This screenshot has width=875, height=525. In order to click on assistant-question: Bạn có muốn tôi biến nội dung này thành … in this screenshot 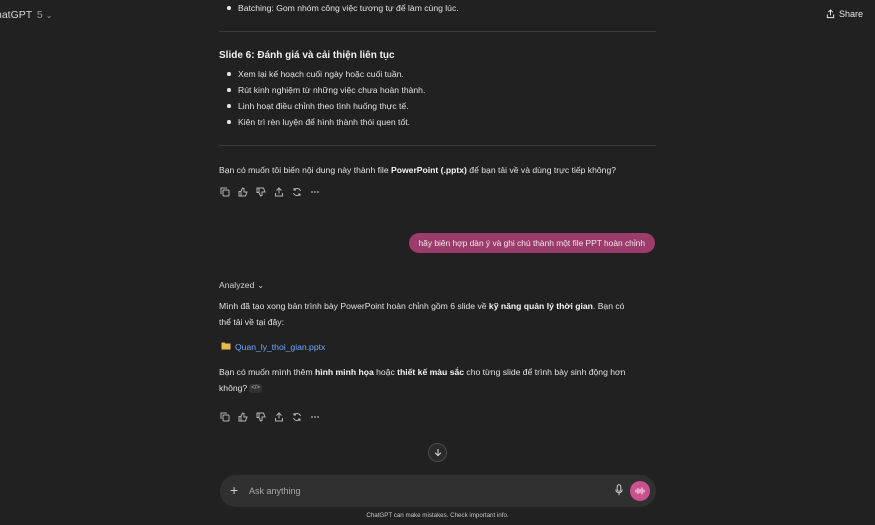, I will do `click(418, 170)`.